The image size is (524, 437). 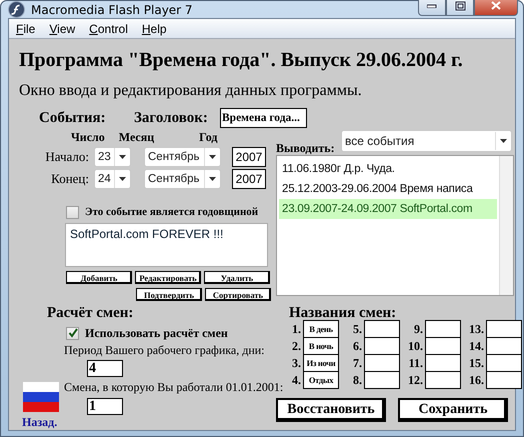 I want to click on close-button, so click(x=496, y=8).